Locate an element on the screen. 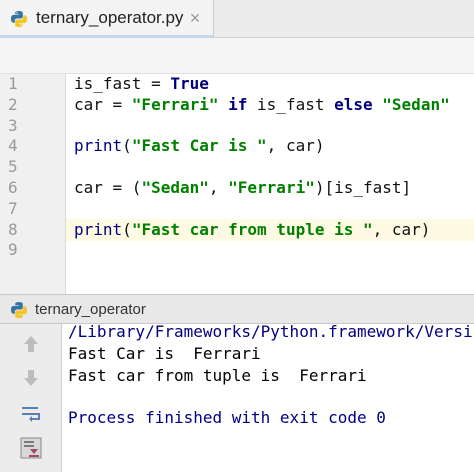 This screenshot has height=472, width=474. code-token: is_fast = is located at coordinates (122, 83).